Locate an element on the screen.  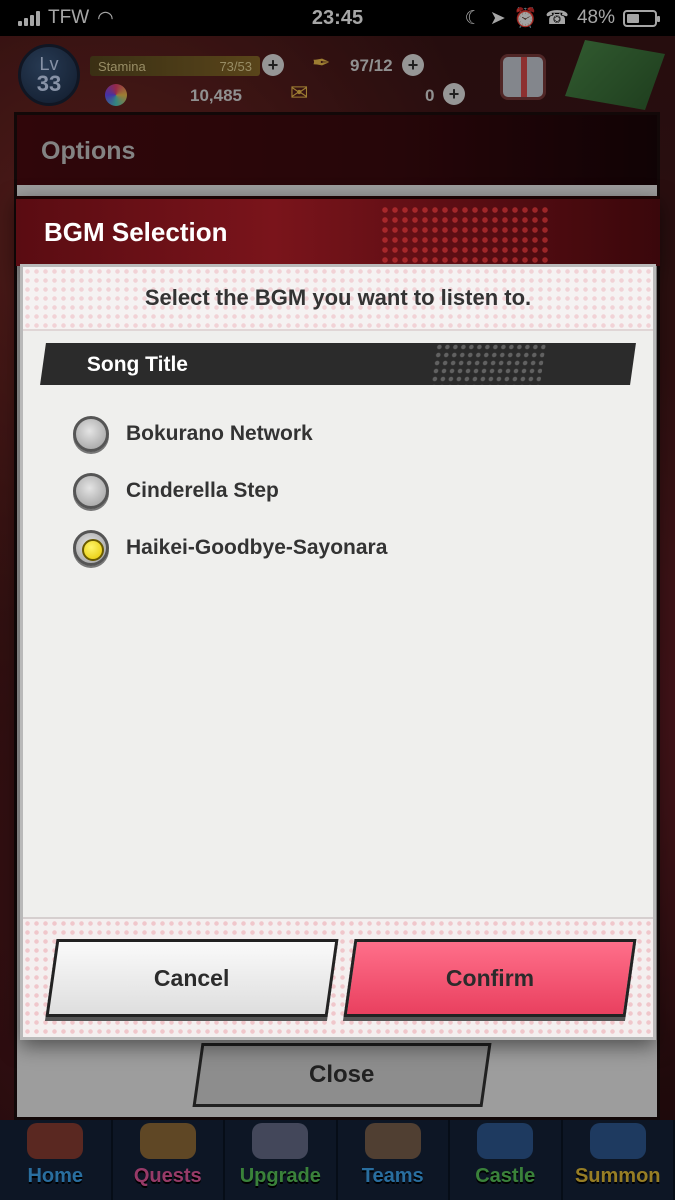
song-option-haikei-goodbye-sayonara: Haikei-Goodbye-Sayonara is located at coordinates (353, 547).